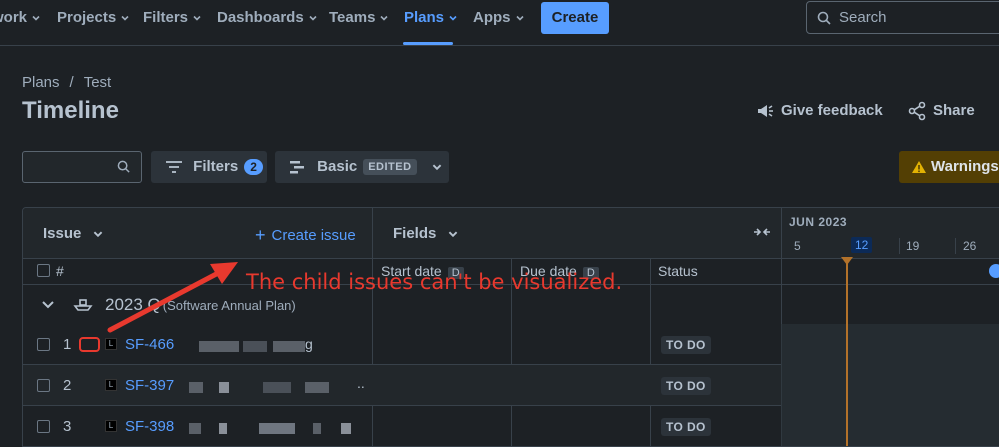 The image size is (999, 447). I want to click on breadcrumb-test: Test, so click(98, 82).